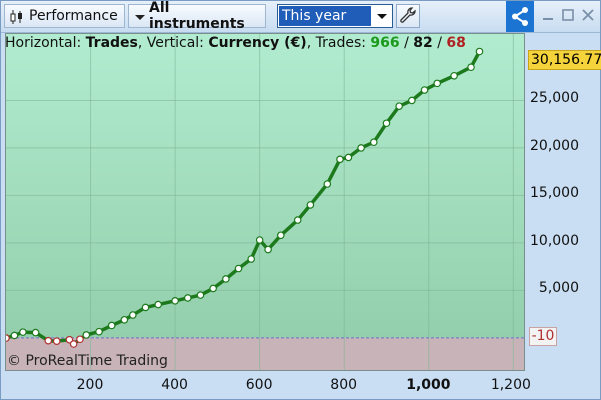 The width and height of the screenshot is (601, 400). I want to click on x-tick-label: 1,000, so click(428, 385).